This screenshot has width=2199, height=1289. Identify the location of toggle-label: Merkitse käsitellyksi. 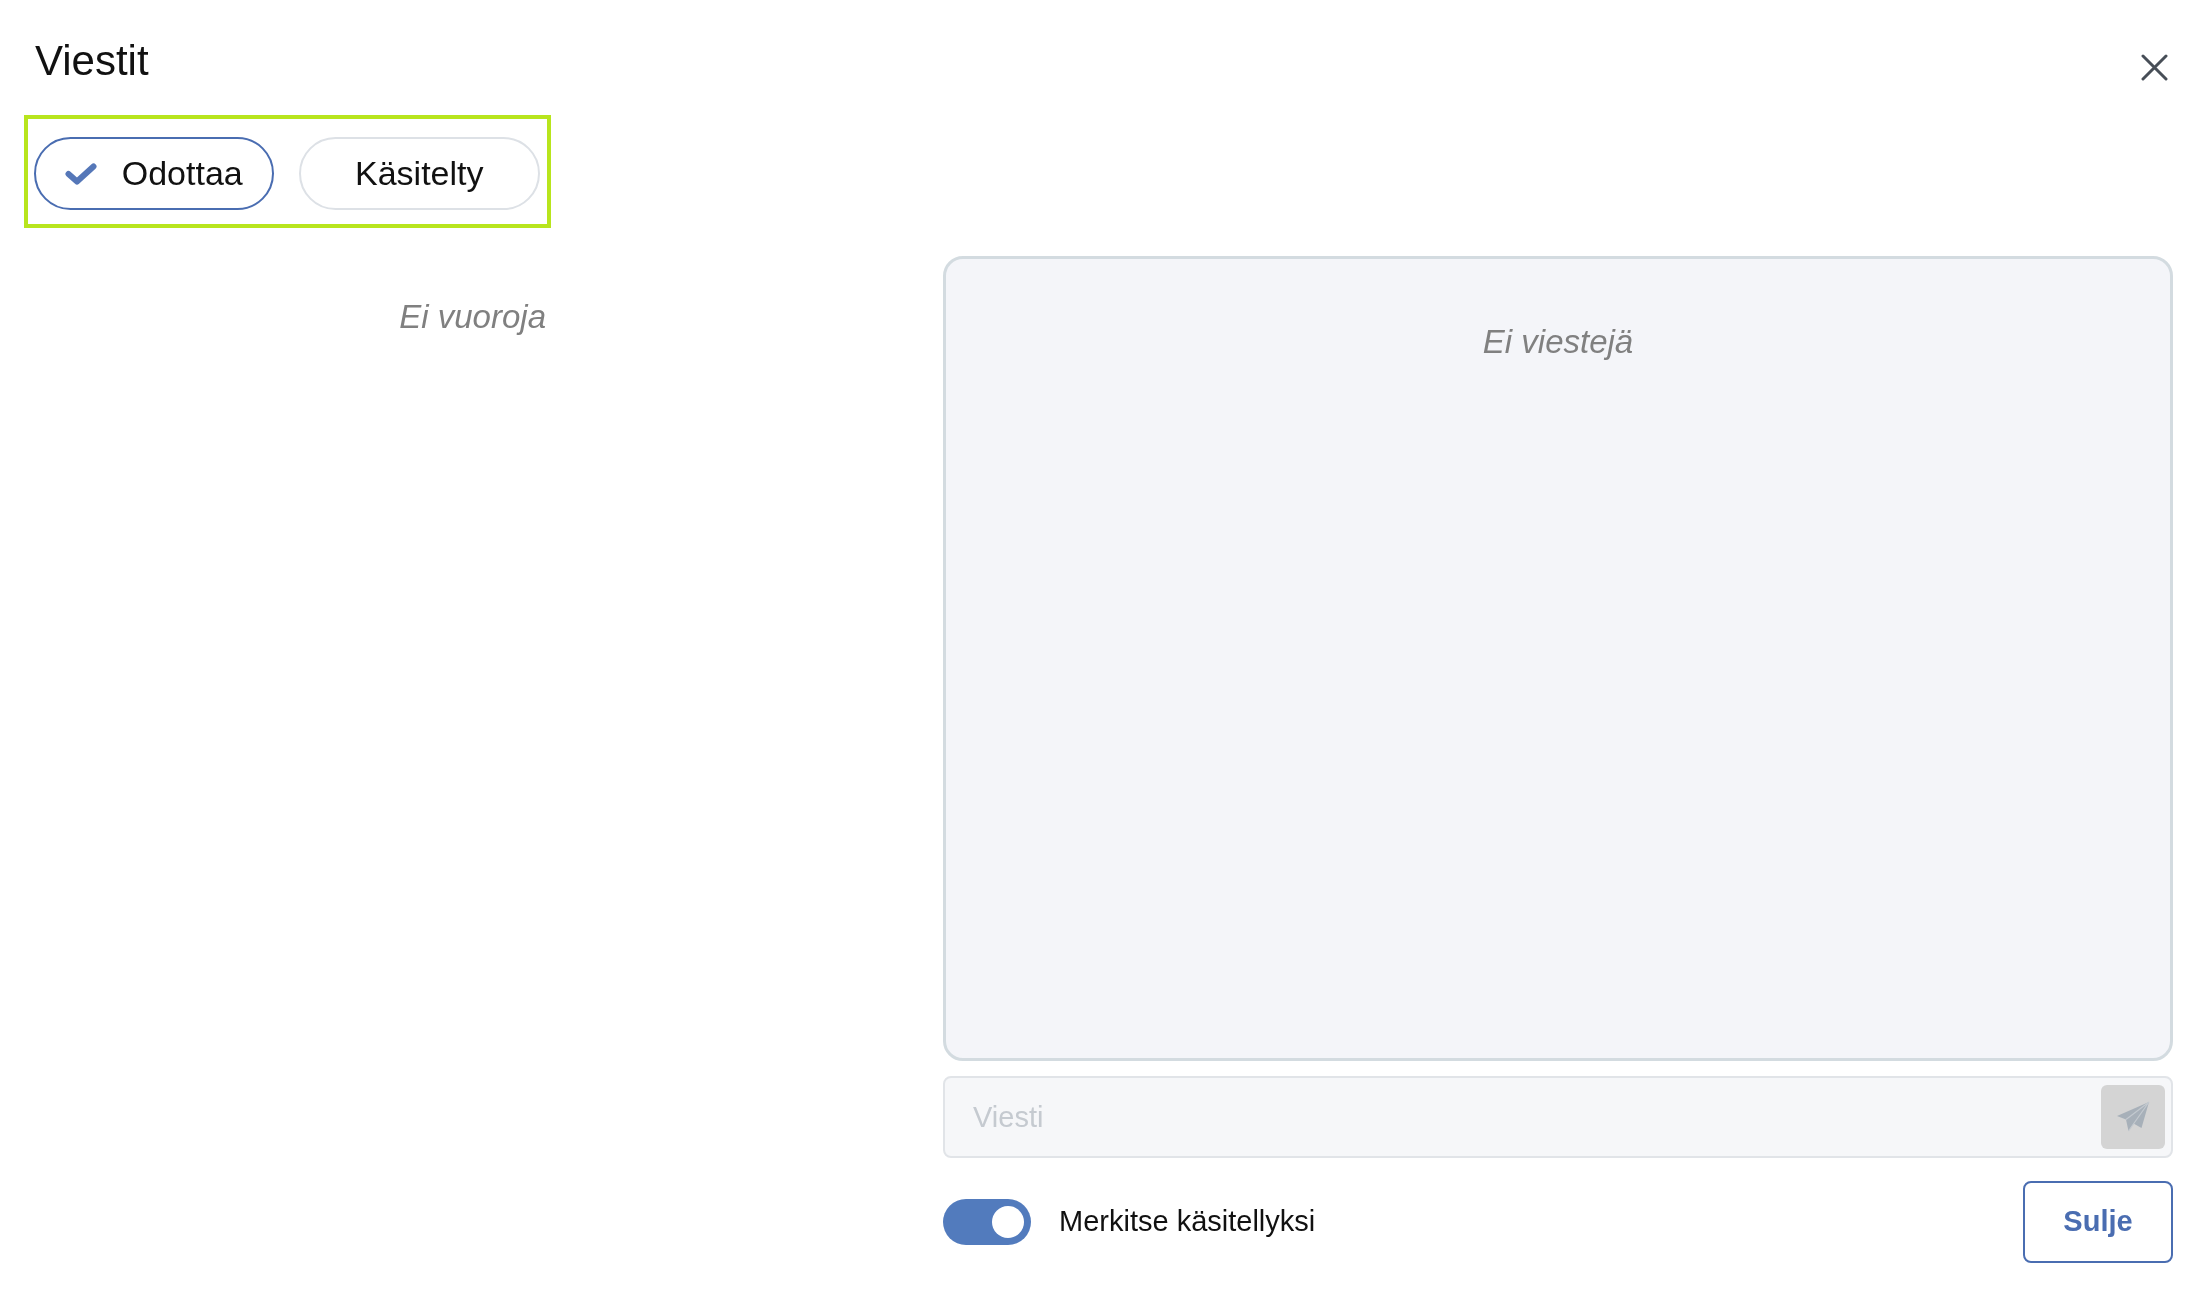
(1187, 1222).